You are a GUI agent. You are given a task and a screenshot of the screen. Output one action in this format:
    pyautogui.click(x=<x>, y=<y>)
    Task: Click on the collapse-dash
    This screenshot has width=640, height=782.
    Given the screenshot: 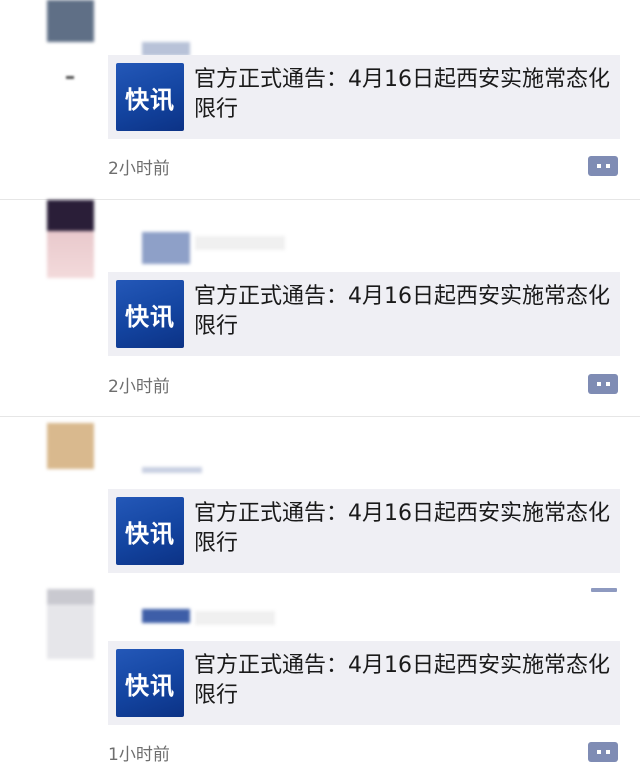 What is the action you would take?
    pyautogui.click(x=604, y=590)
    